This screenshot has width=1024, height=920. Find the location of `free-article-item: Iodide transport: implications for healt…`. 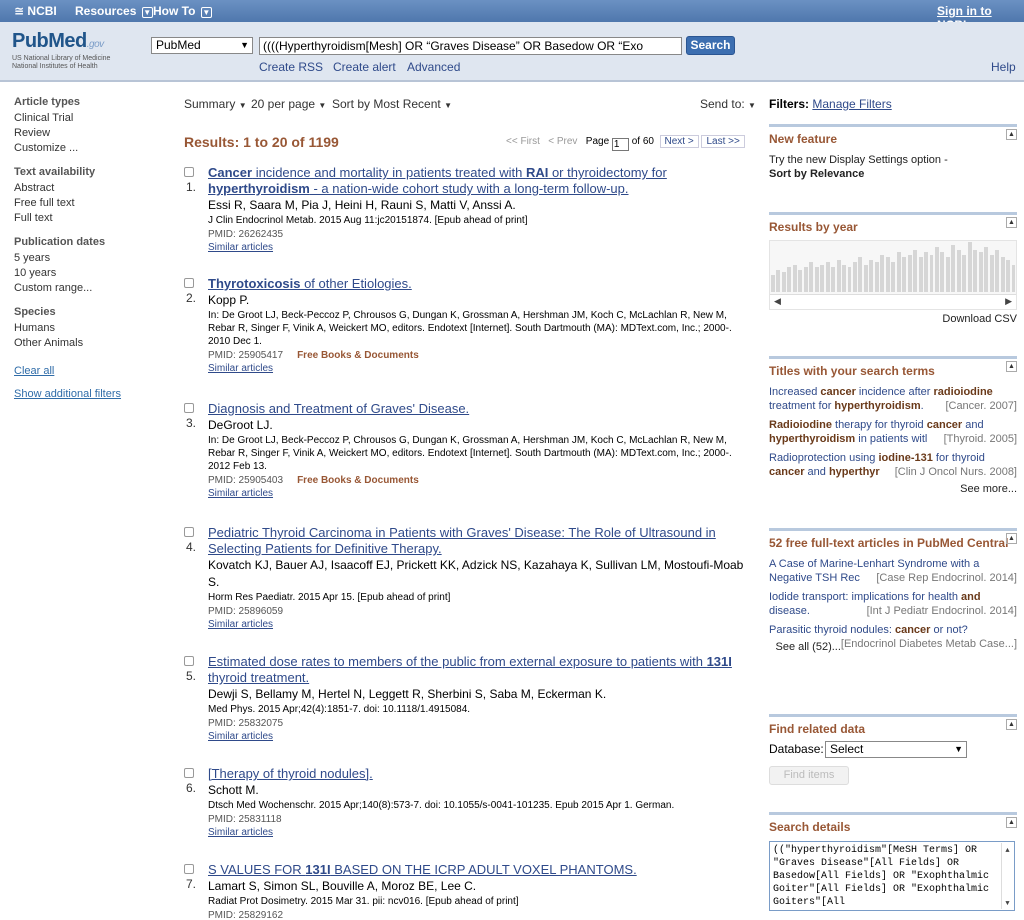

free-article-item: Iodide transport: implications for healt… is located at coordinates (893, 604).